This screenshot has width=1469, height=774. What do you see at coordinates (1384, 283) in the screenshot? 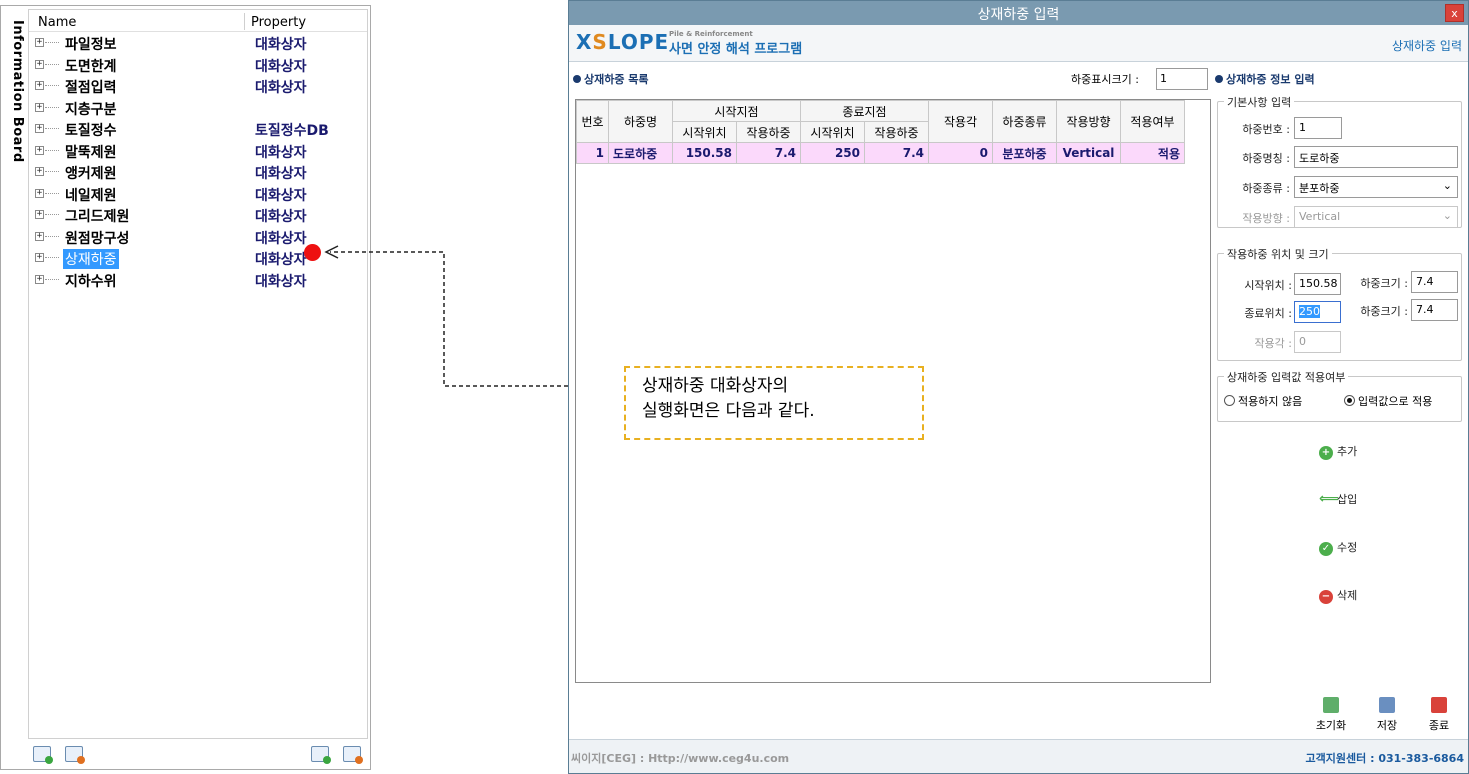
I see `start-size-label: 하중크기 :` at bounding box center [1384, 283].